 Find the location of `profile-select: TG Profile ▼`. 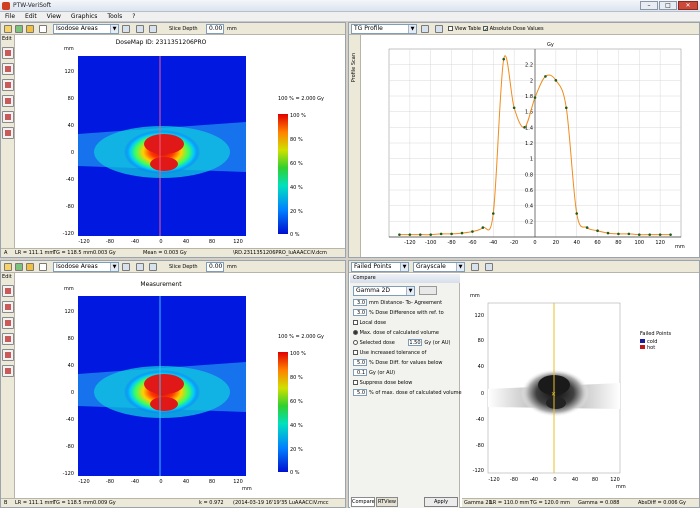

profile-select: TG Profile ▼ is located at coordinates (384, 29).